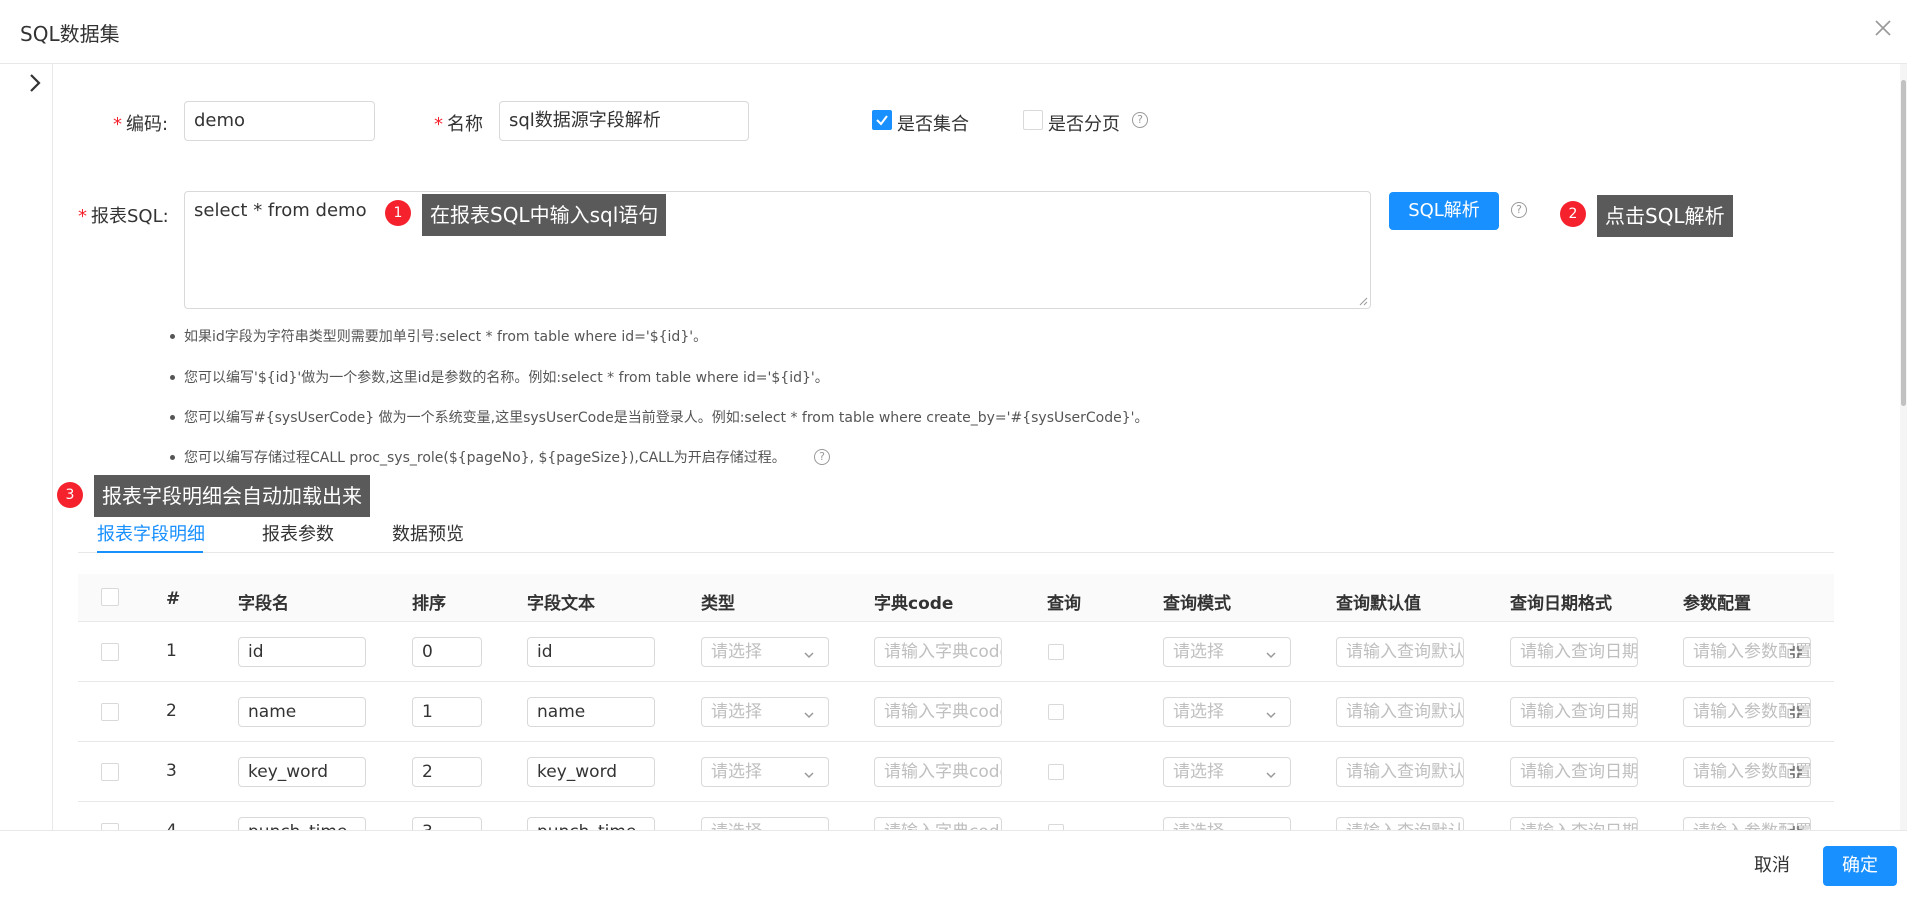 This screenshot has width=1907, height=900. Describe the element at coordinates (173, 599) in the screenshot. I see `column-header-index: #` at that location.